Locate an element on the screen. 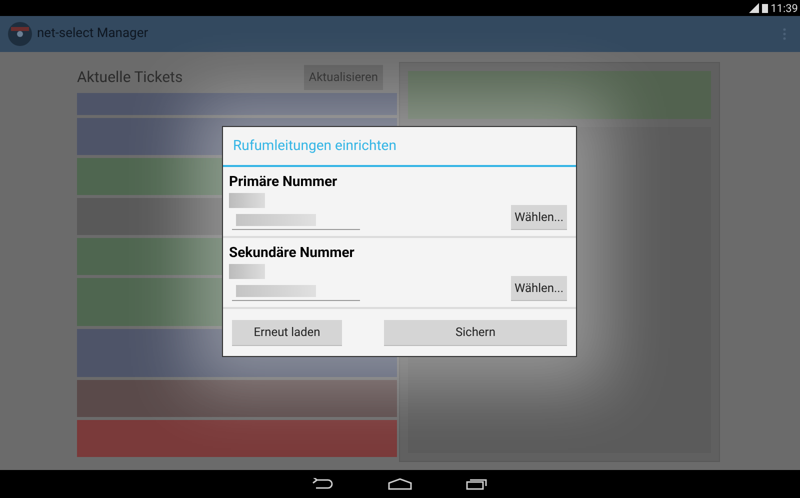  app-title: net-select Manager is located at coordinates (92, 34).